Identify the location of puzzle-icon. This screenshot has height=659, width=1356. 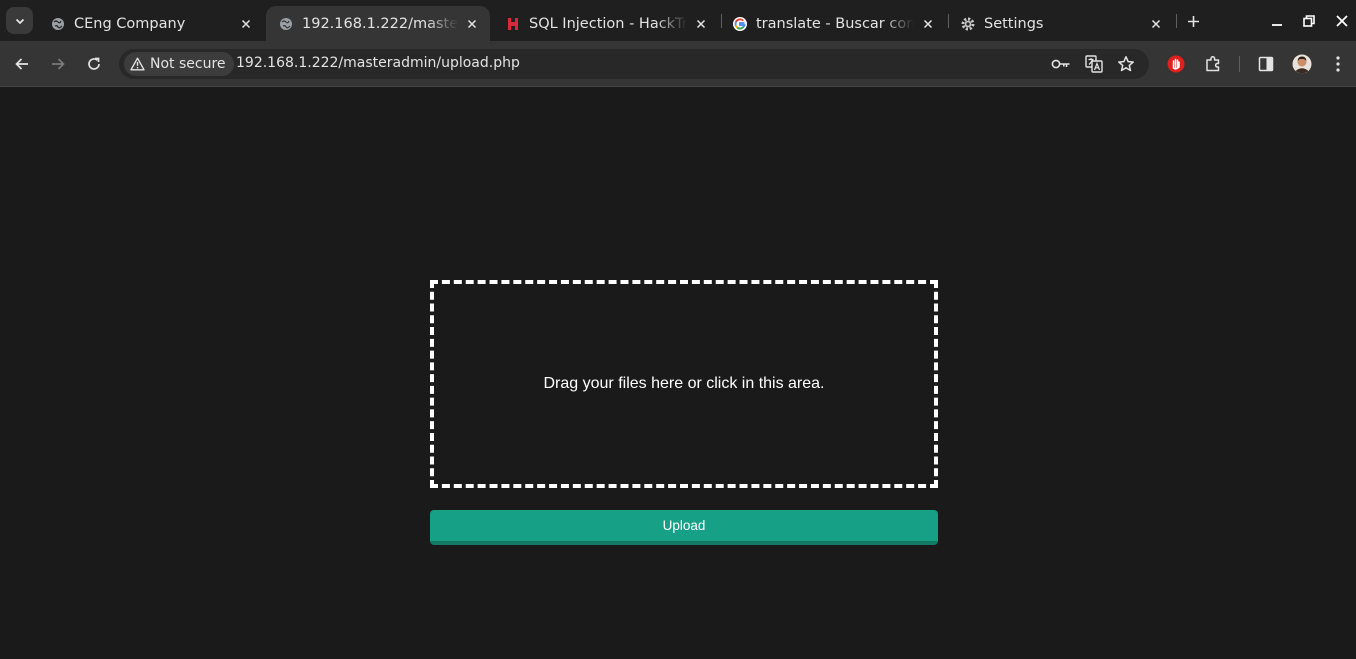
(1213, 63).